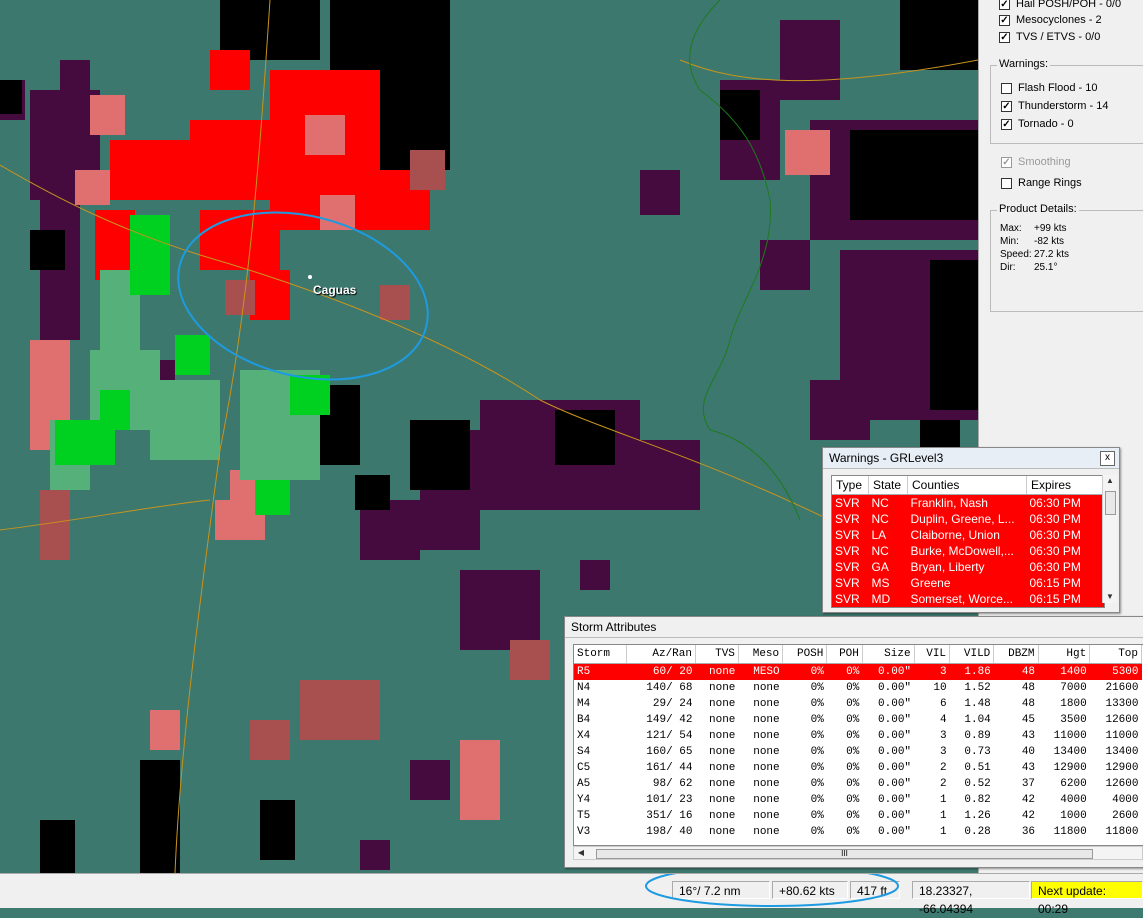 The height and width of the screenshot is (918, 1143). What do you see at coordinates (1064, 654) in the screenshot?
I see `storm-col-header: Hgt` at bounding box center [1064, 654].